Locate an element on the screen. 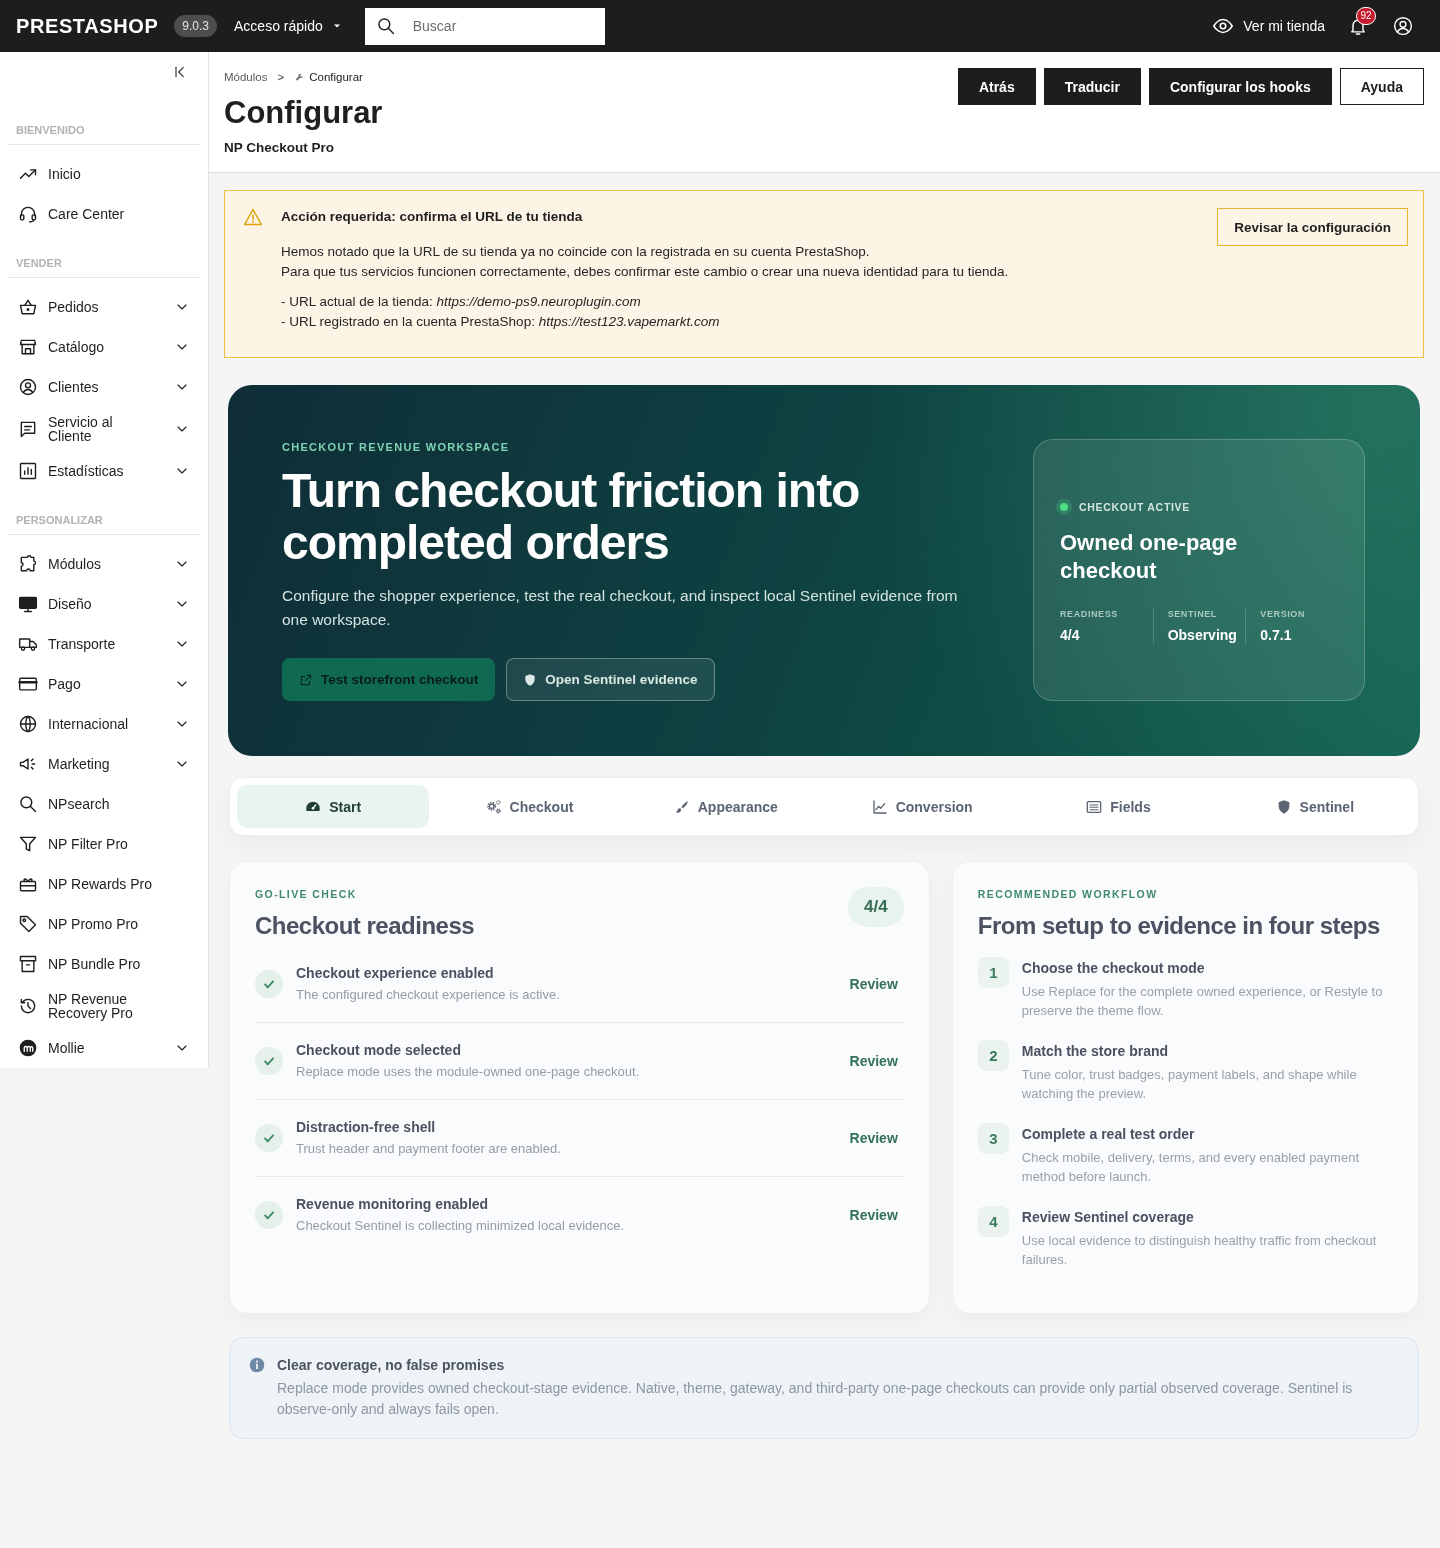  alert-text: Hemos notado que la URL de su tienda ya no coincide con la registrada en su cuenta PrestaShop. is located at coordinates (576, 252).